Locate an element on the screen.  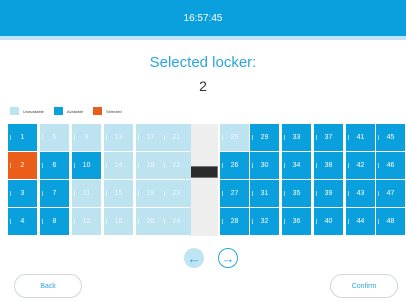
locker-number-label: 41 is located at coordinates (360, 137).